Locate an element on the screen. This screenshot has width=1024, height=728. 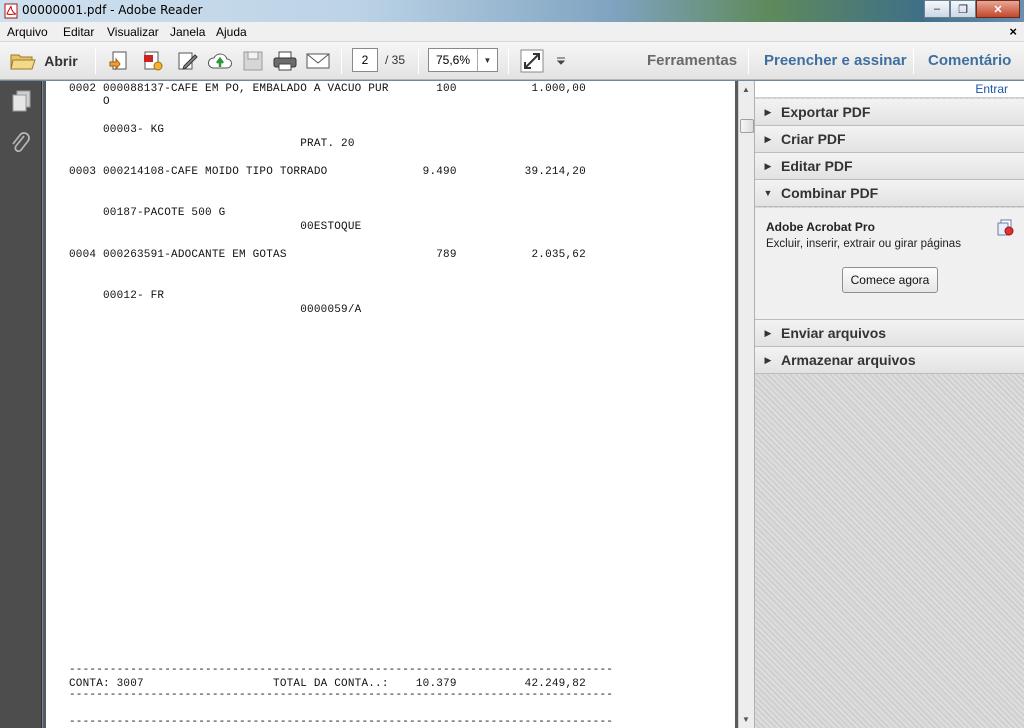
email-button is located at coordinates (318, 61).